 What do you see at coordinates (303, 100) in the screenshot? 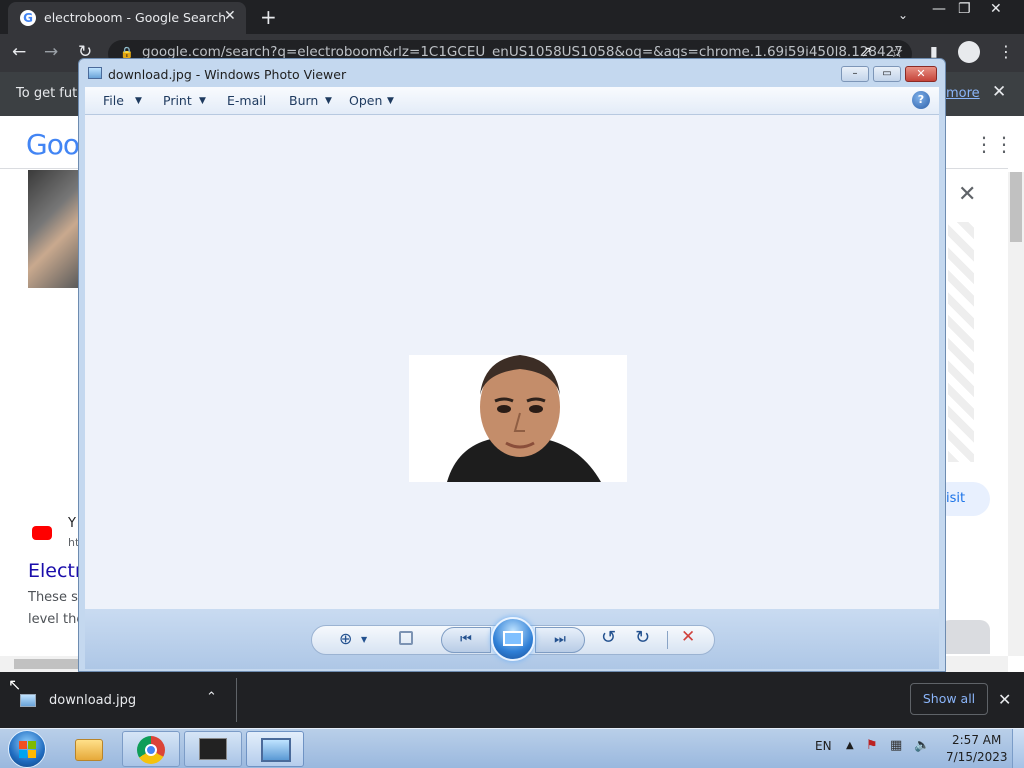
I see `menu-burn: Burn` at bounding box center [303, 100].